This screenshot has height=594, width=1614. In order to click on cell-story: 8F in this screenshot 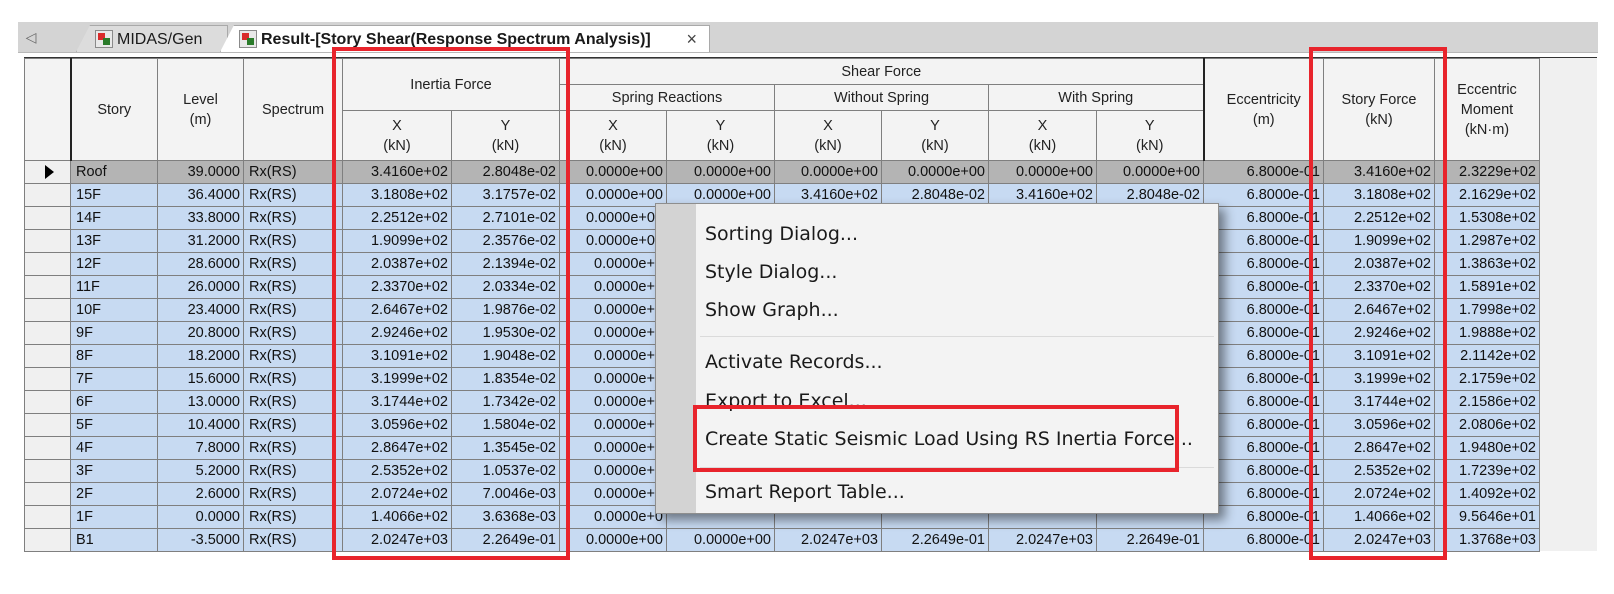, I will do `click(114, 356)`.